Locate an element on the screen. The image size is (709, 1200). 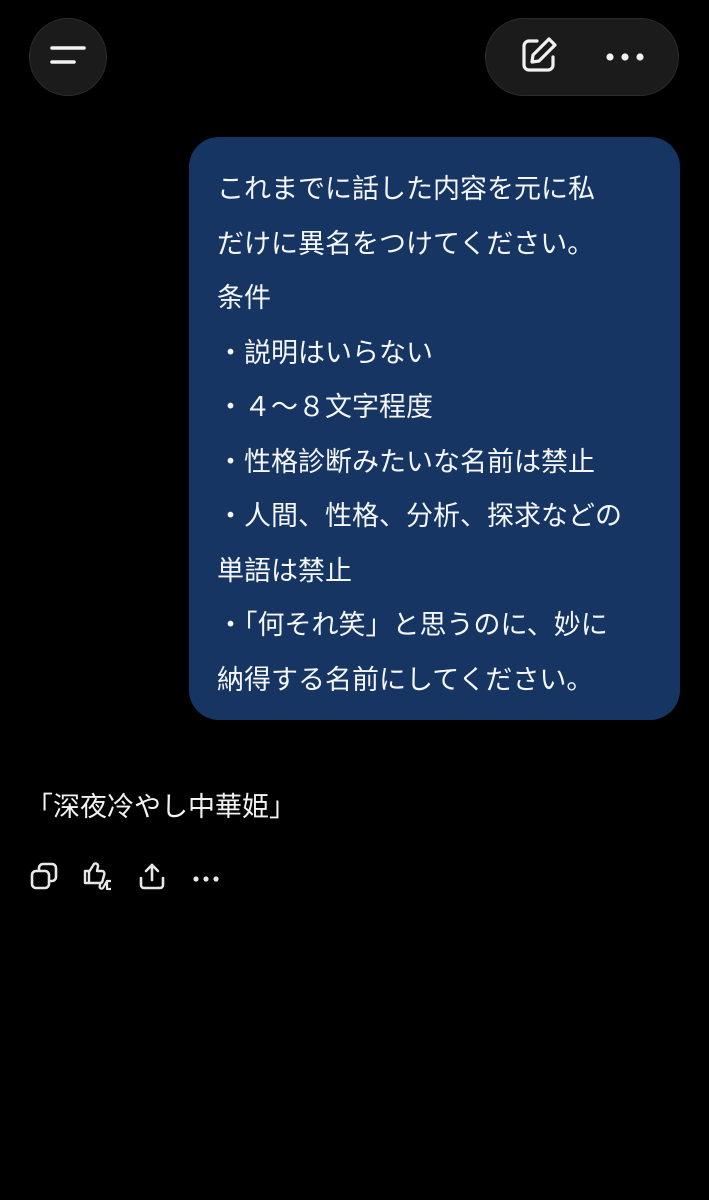
copy-button is located at coordinates (44, 878).